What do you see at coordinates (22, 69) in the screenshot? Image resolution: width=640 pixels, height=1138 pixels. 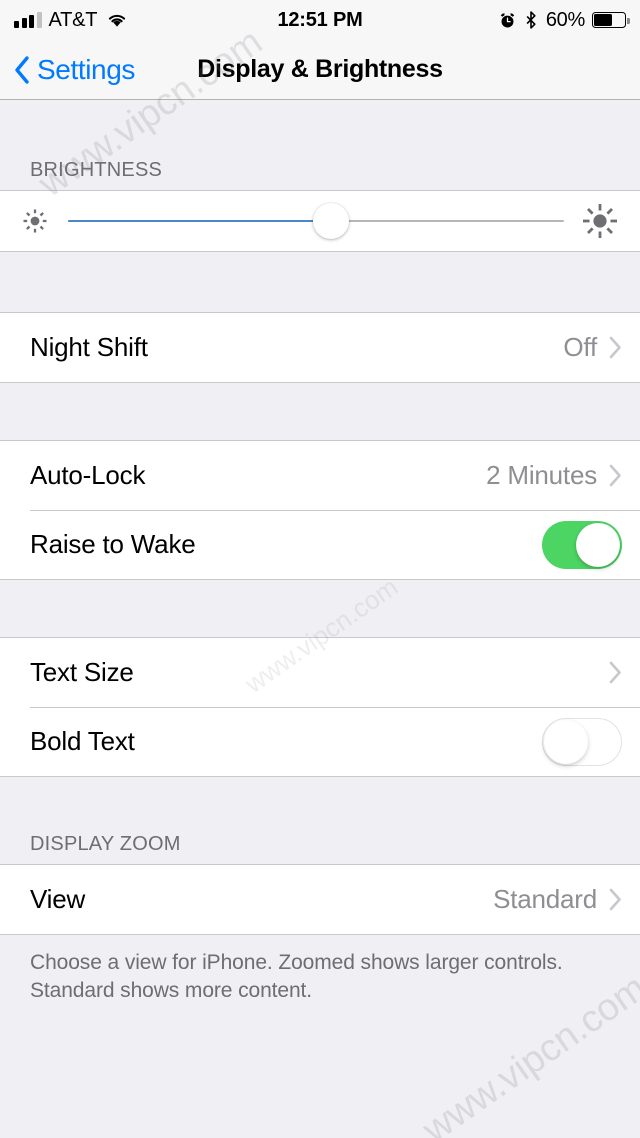 I see `chevron-left-icon` at bounding box center [22, 69].